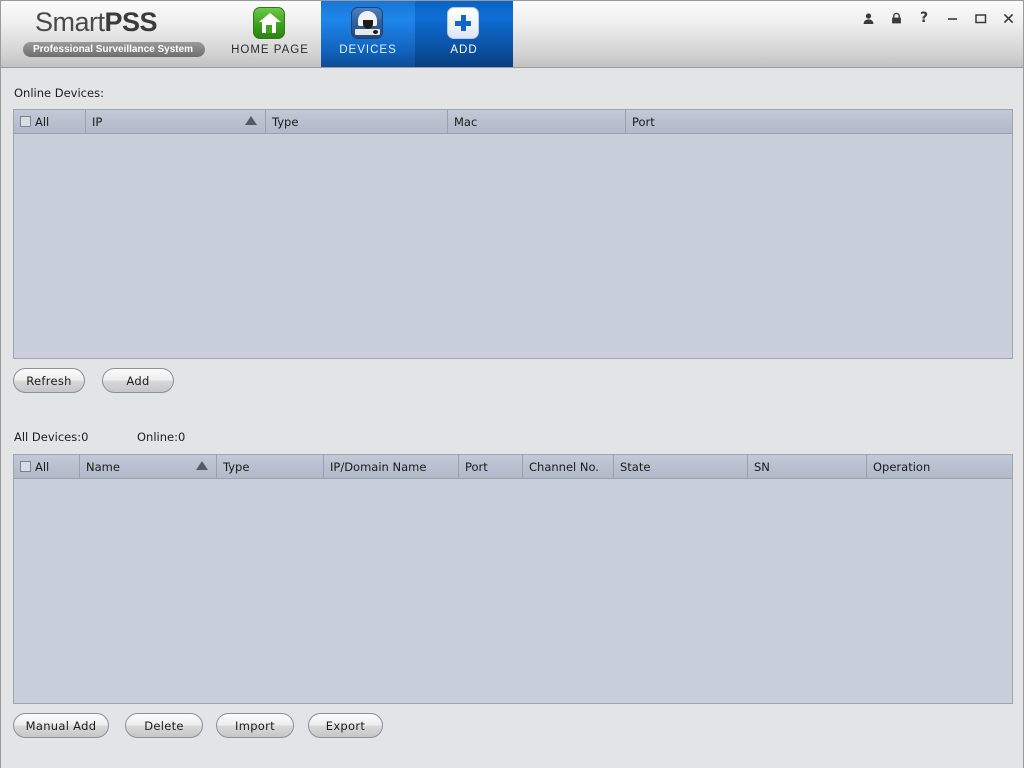 The image size is (1024, 768). Describe the element at coordinates (357, 121) in the screenshot. I see `online-col-type: Type` at that location.